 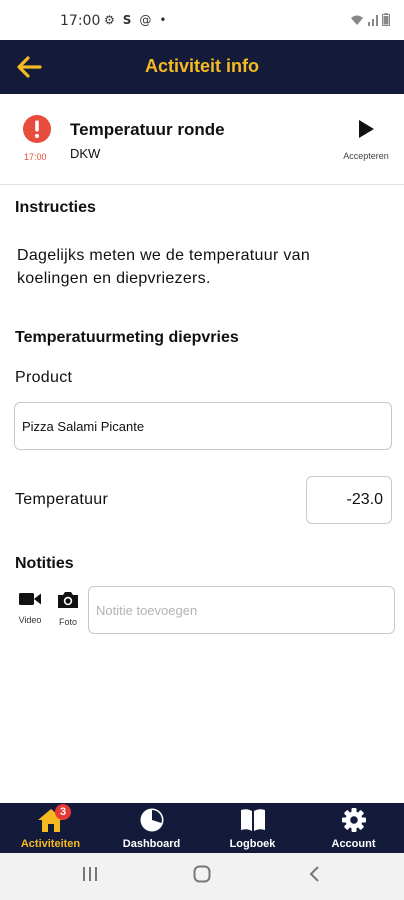 I want to click on status-time: 17:00, so click(x=80, y=21).